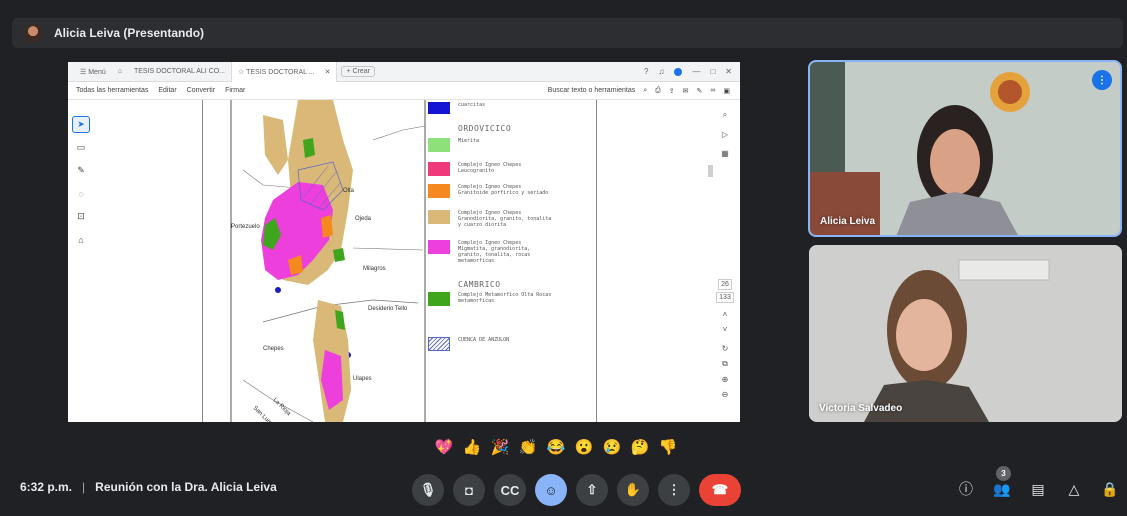  I want to click on people-icon: 👥 3, so click(1002, 483).